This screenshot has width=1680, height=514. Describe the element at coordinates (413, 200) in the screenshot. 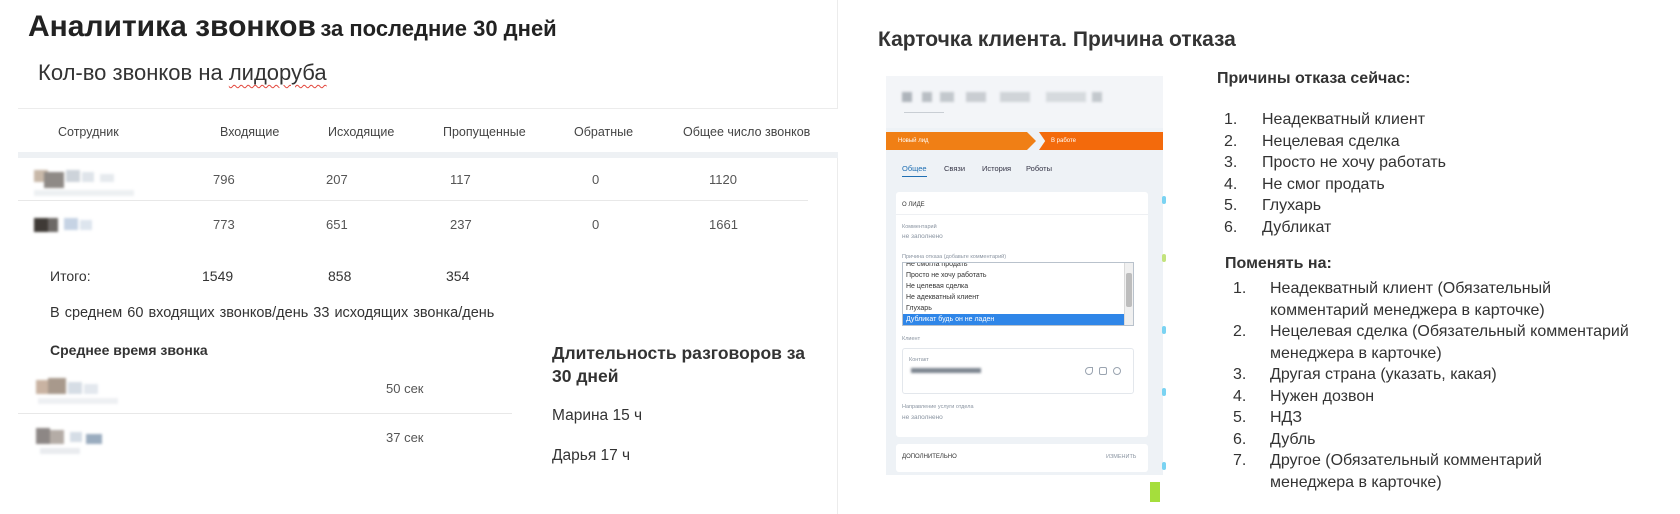

I see `table-row-divider` at that location.